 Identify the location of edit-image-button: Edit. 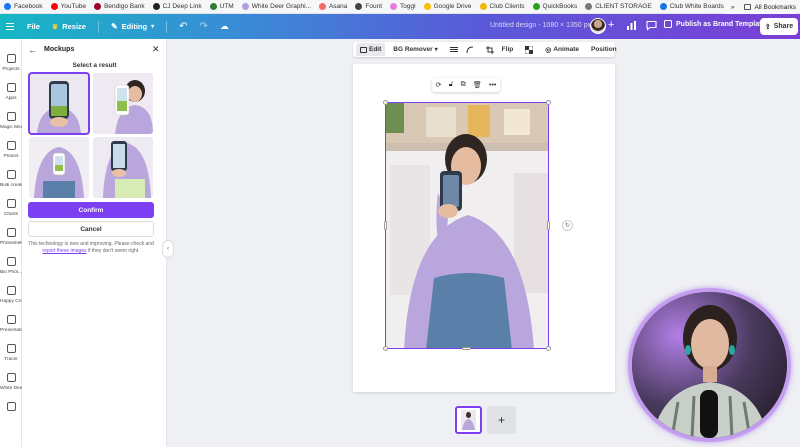
(371, 49).